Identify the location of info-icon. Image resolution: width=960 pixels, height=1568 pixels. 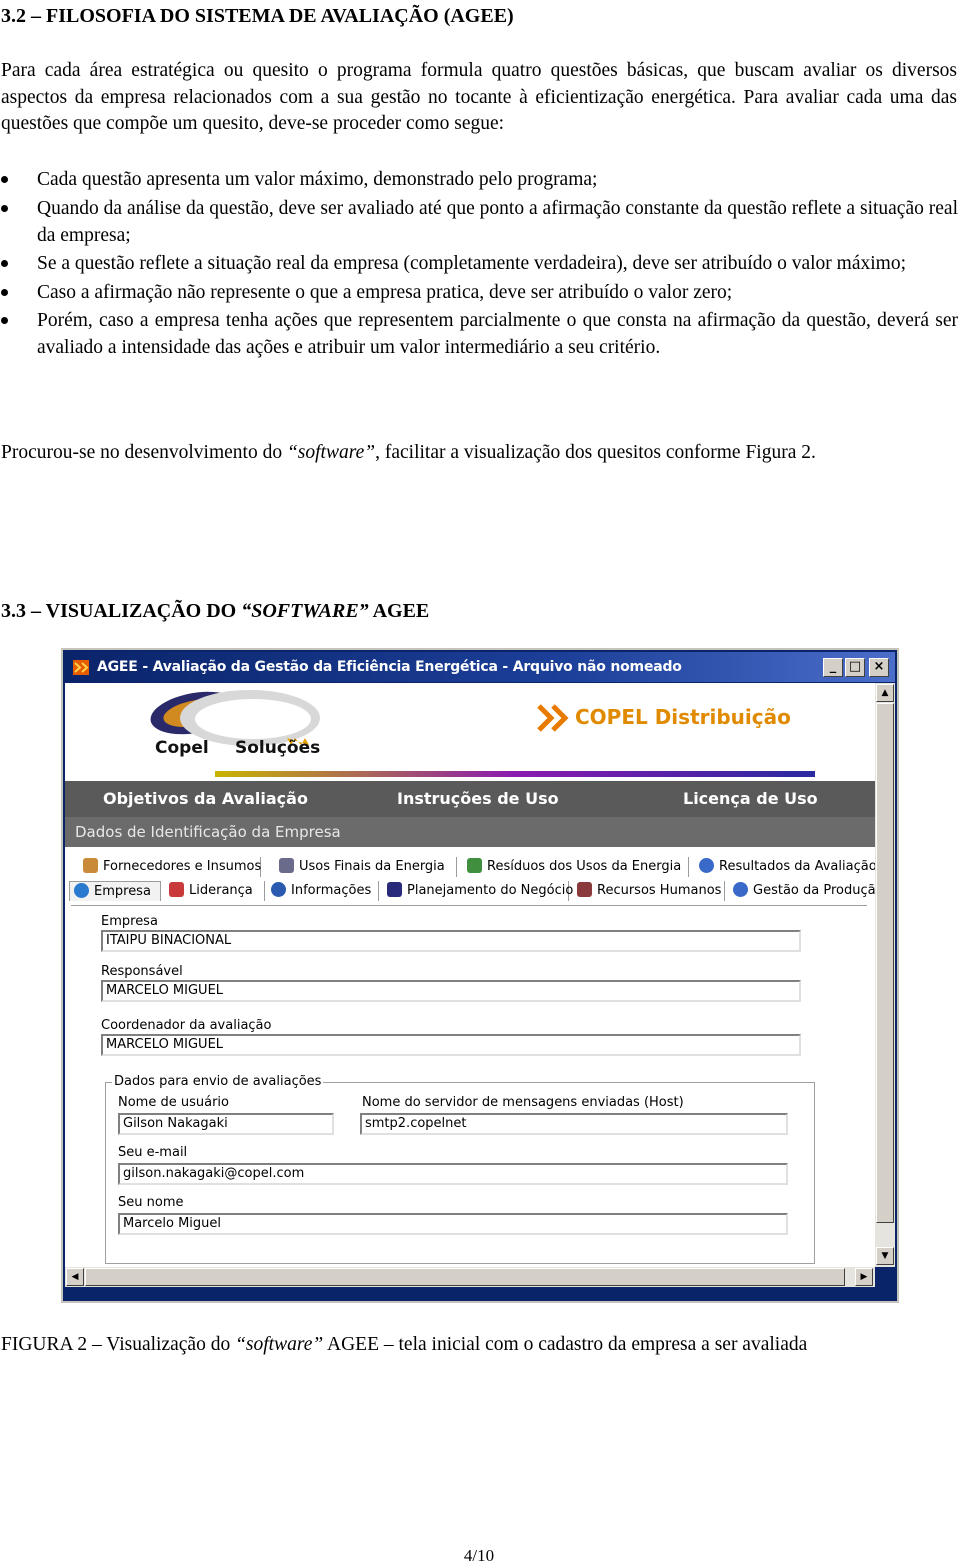
(278, 889).